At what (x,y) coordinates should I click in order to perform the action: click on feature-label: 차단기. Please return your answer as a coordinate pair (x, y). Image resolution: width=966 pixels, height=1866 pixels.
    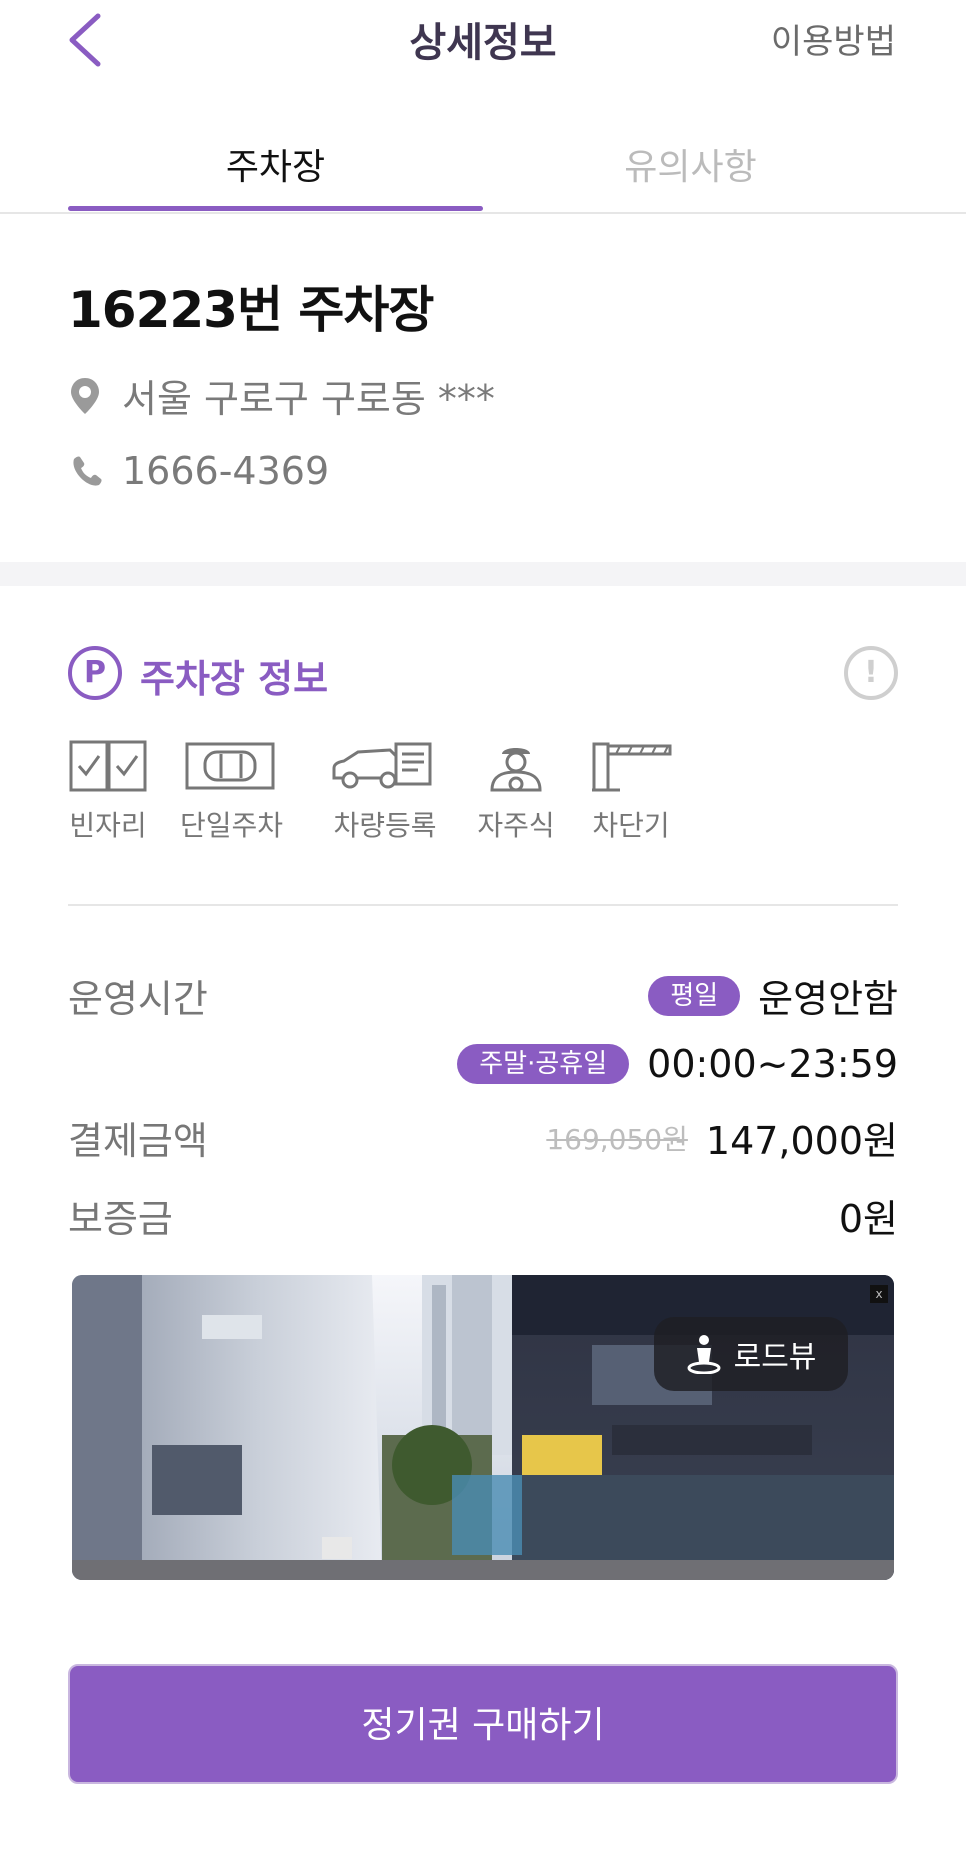
    Looking at the image, I should click on (631, 825).